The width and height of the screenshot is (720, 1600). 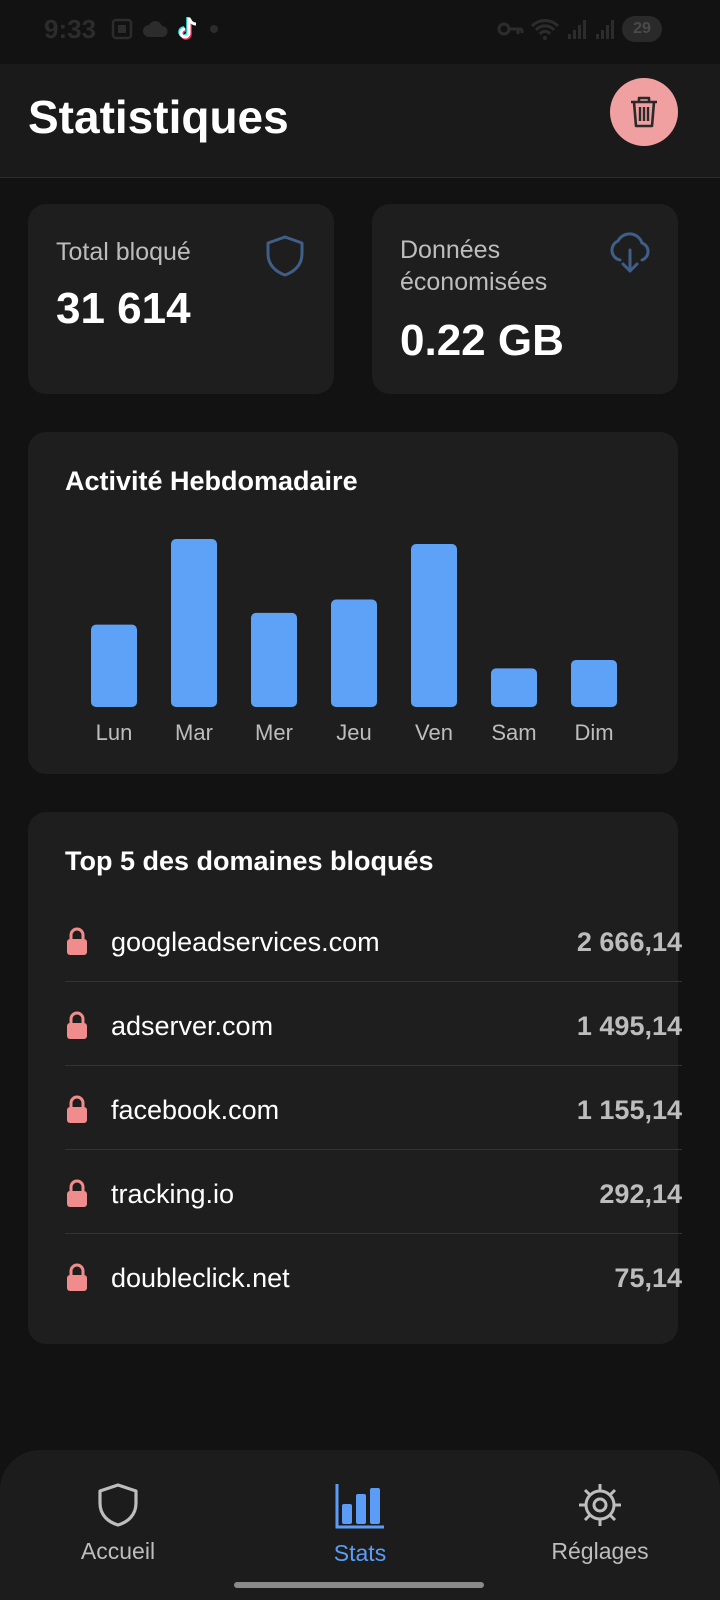 I want to click on domain-row: tracking.io 292,14, so click(x=373, y=1194).